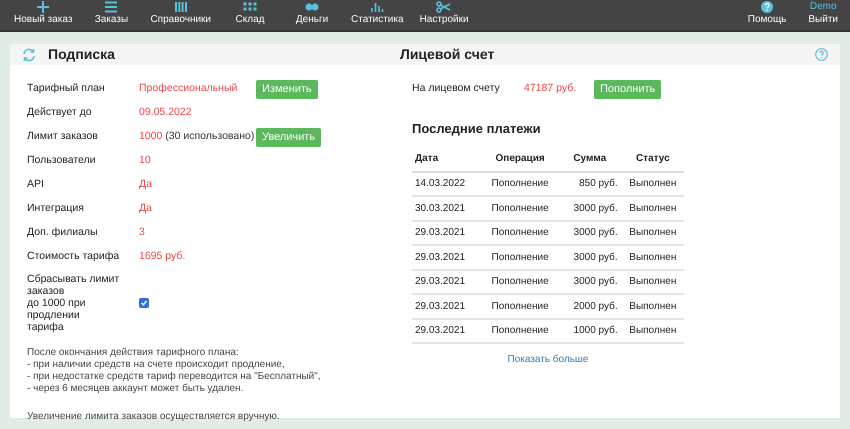 This screenshot has height=429, width=850. Describe the element at coordinates (377, 13) in the screenshot. I see `nav-item: Статистика` at that location.